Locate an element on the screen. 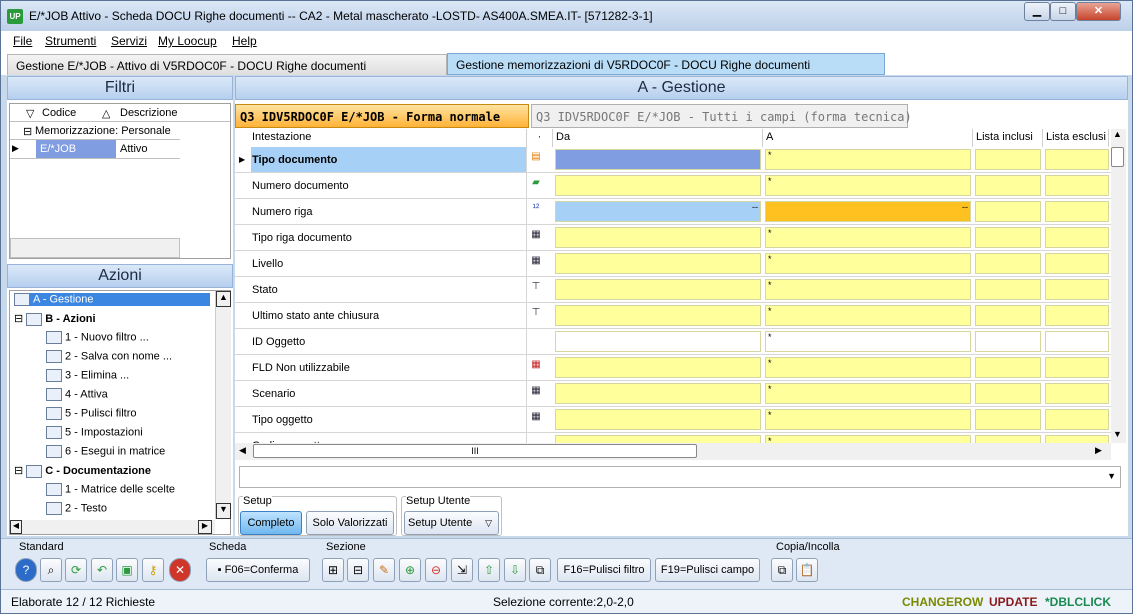  tab-forma-normale: Q3 IDV5RDOC0F E/*JOB - Forma normale is located at coordinates (382, 116).